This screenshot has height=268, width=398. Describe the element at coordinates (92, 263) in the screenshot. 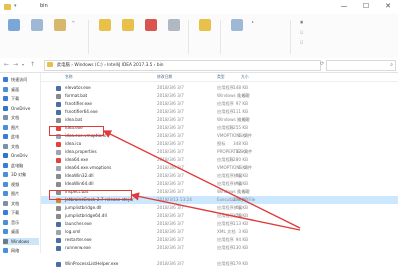

I see `file-name: WinProcessListHelper.exe` at that location.